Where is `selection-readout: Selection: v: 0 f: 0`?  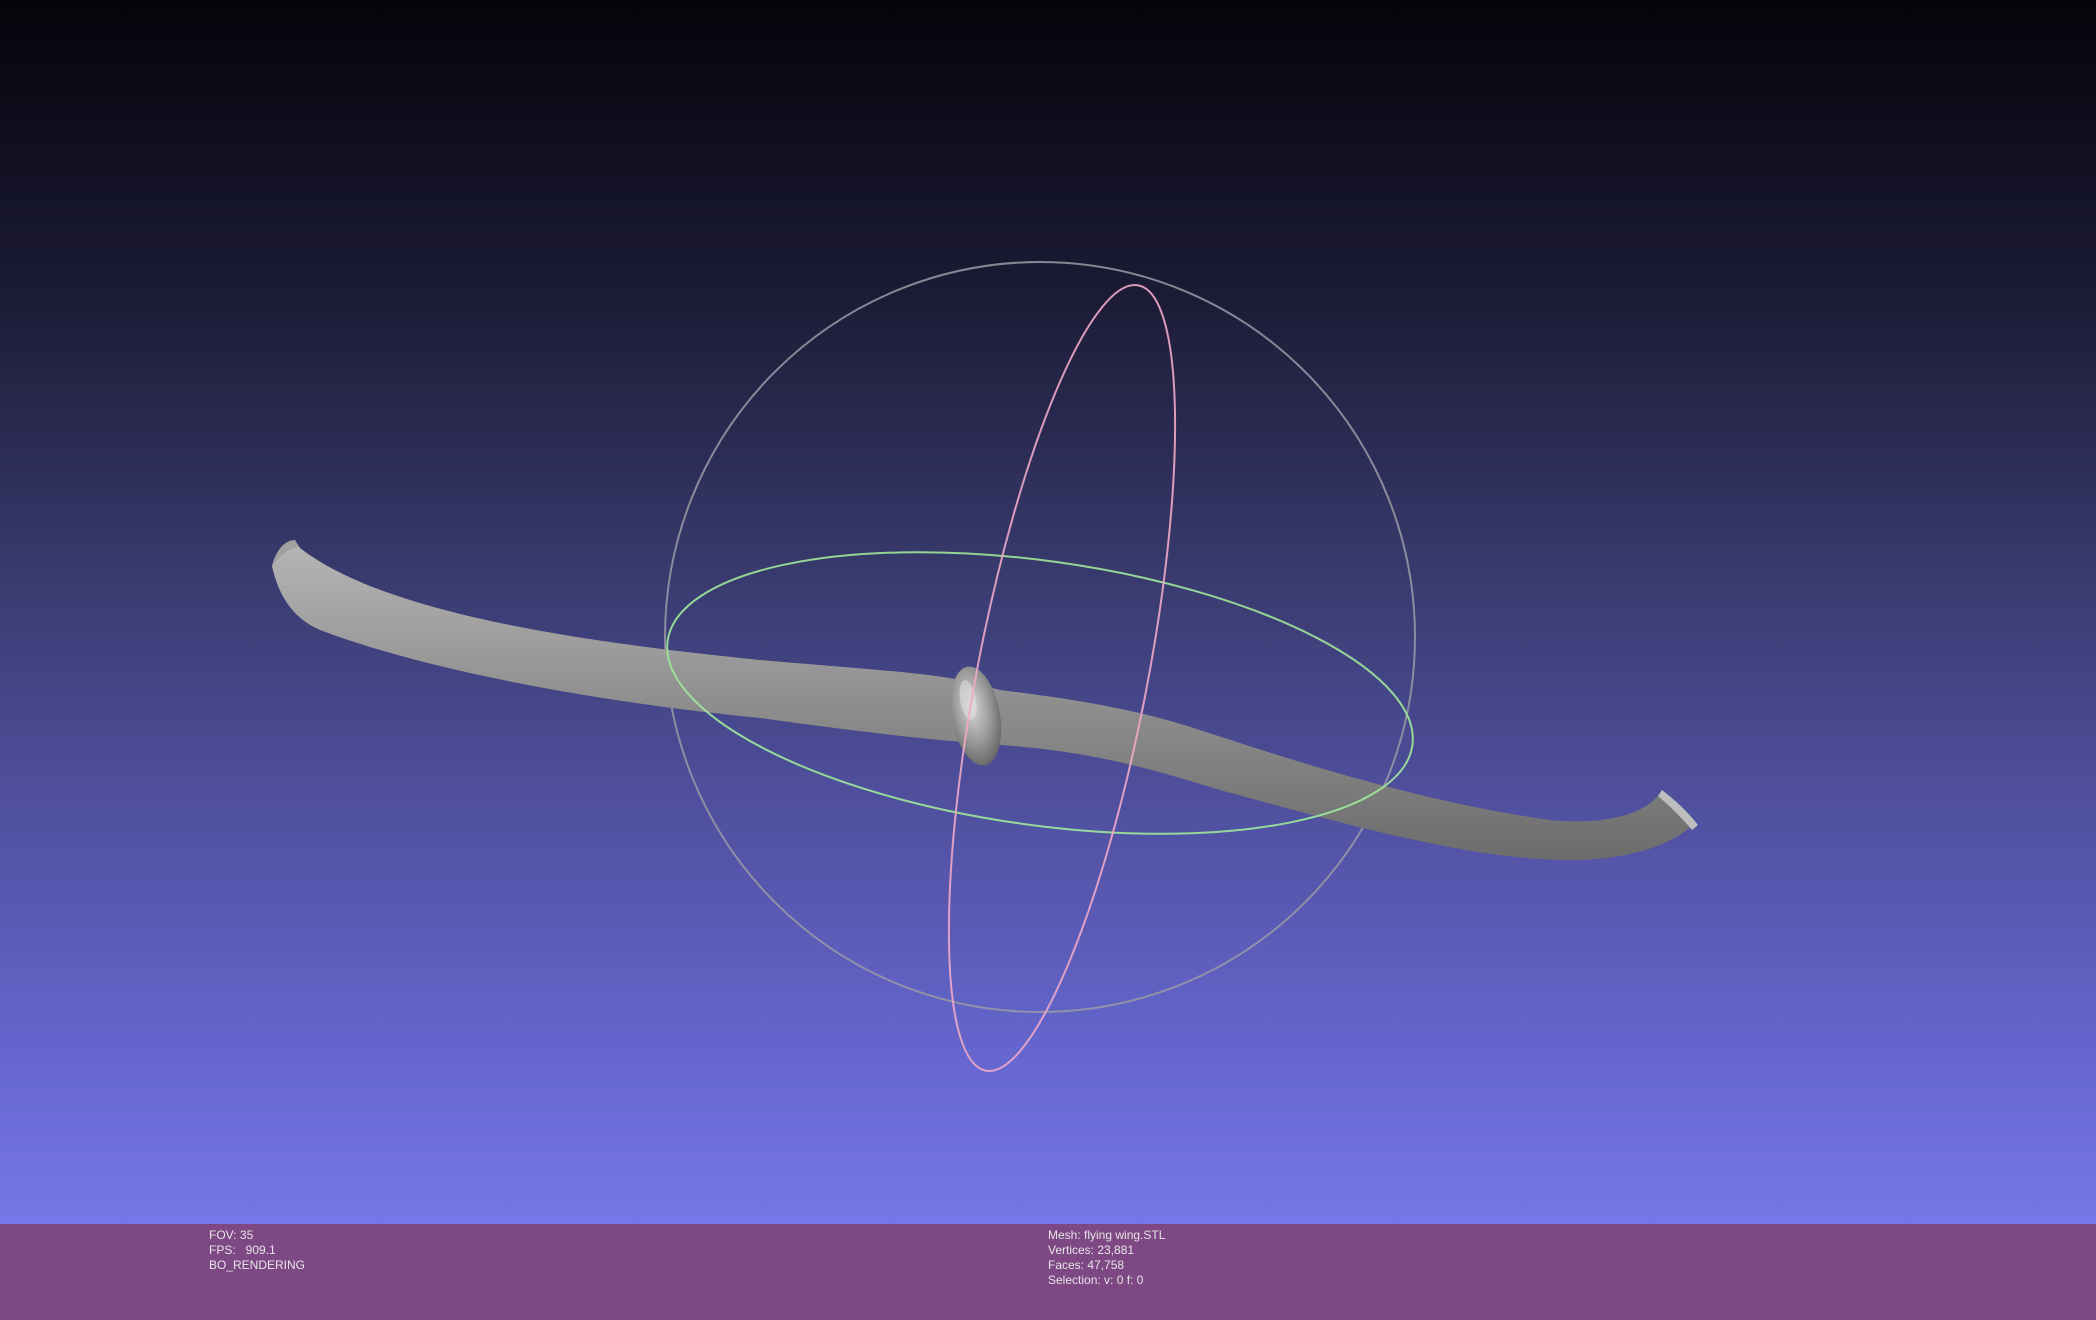 selection-readout: Selection: v: 0 f: 0 is located at coordinates (1096, 1280).